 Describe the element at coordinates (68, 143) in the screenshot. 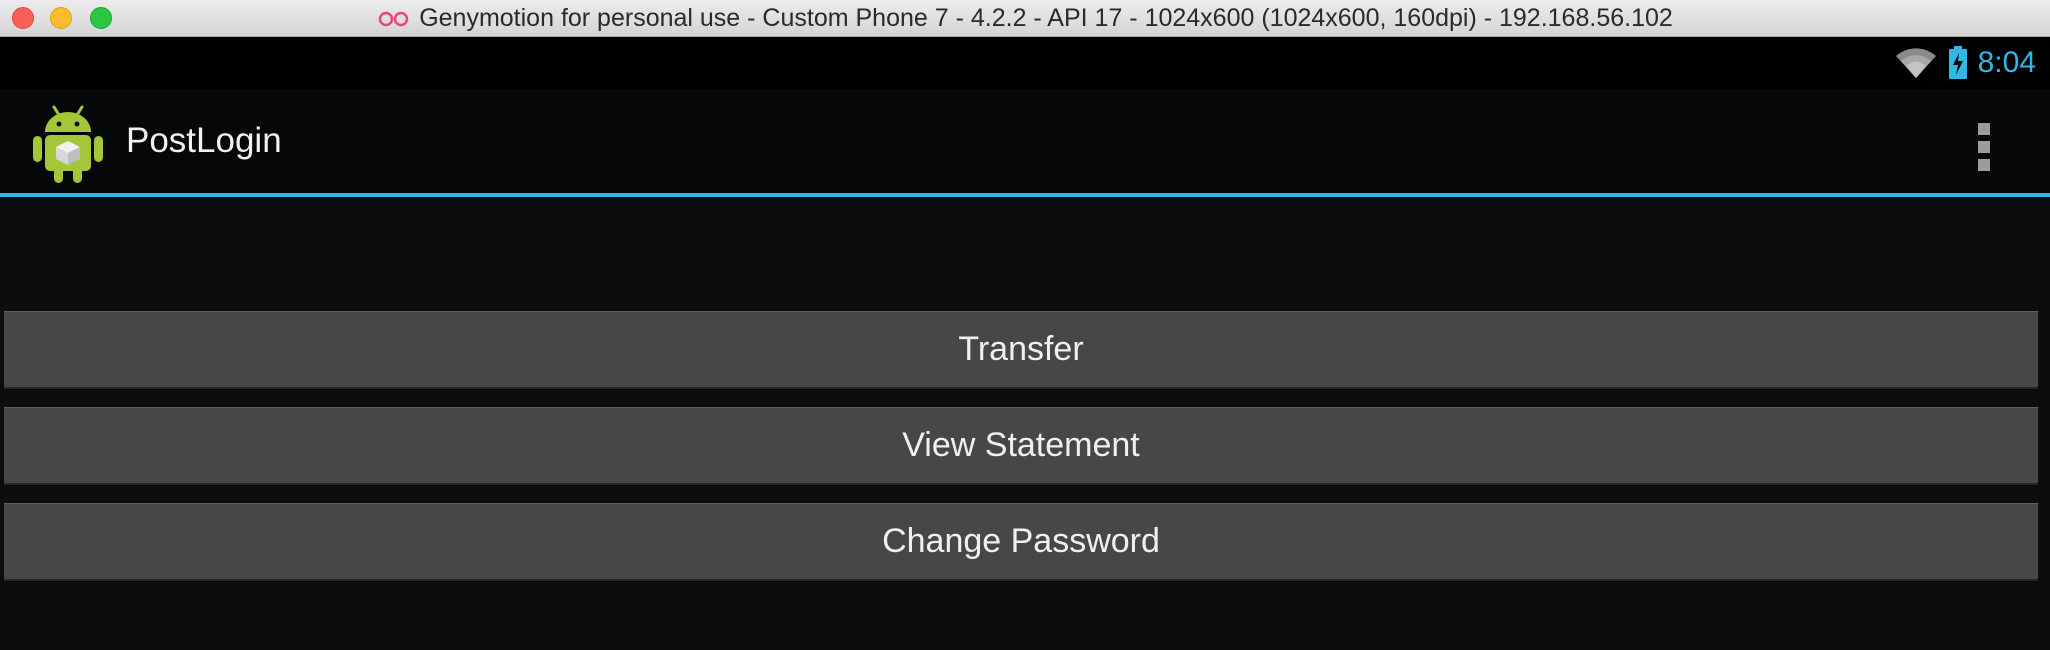

I see `android-robot-icon` at that location.